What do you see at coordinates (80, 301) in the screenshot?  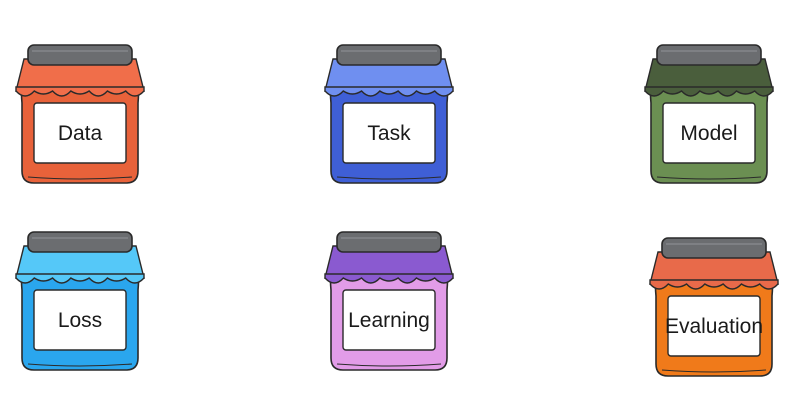 I see `jar-loss: Loss` at bounding box center [80, 301].